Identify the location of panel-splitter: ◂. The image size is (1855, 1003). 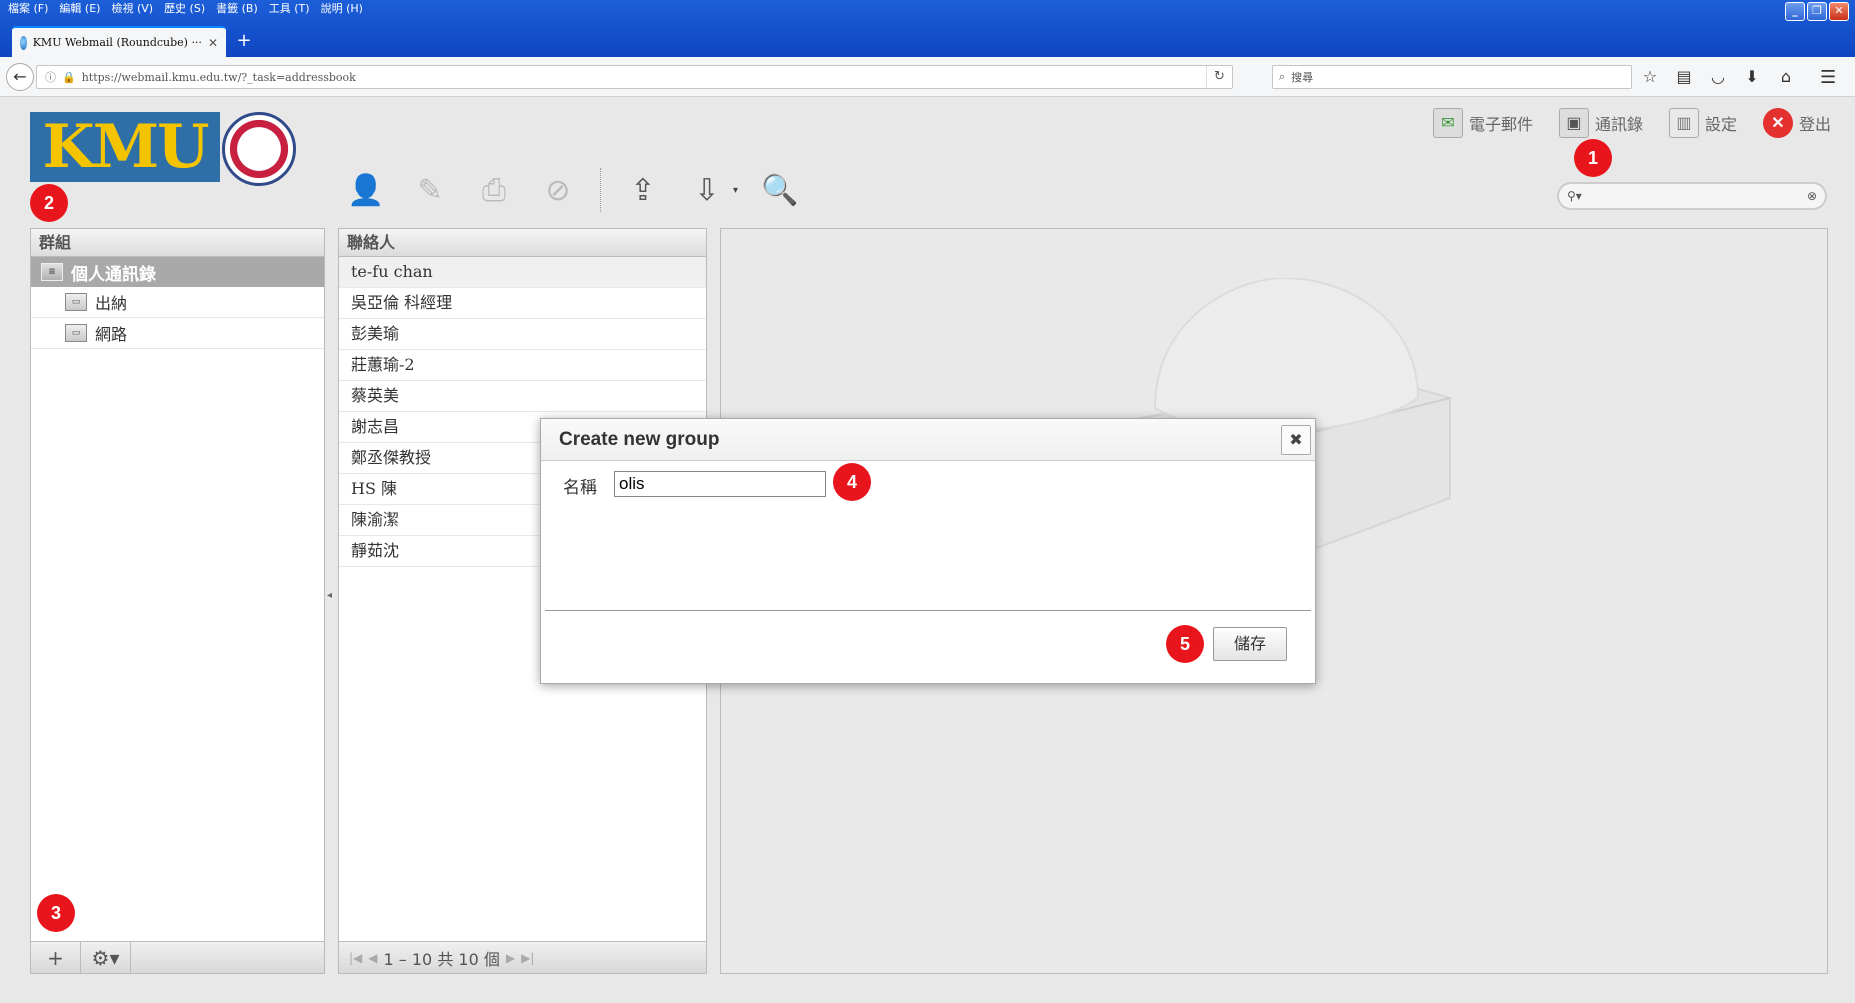
(331, 600).